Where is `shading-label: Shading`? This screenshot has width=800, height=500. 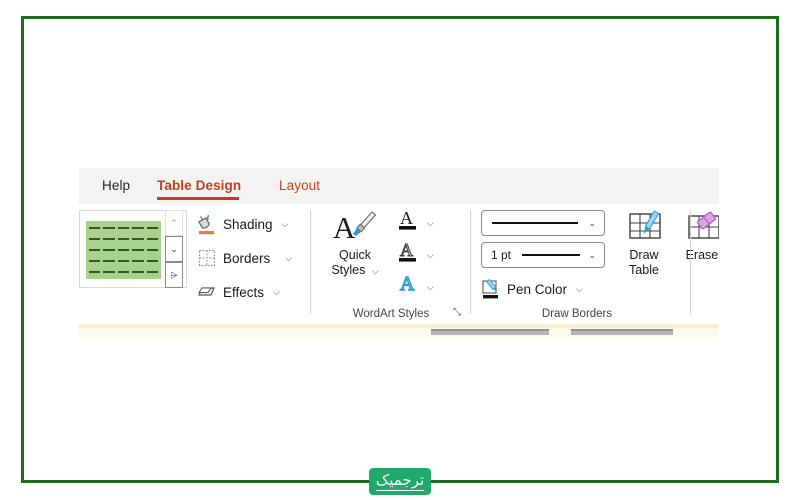
shading-label: Shading is located at coordinates (248, 224).